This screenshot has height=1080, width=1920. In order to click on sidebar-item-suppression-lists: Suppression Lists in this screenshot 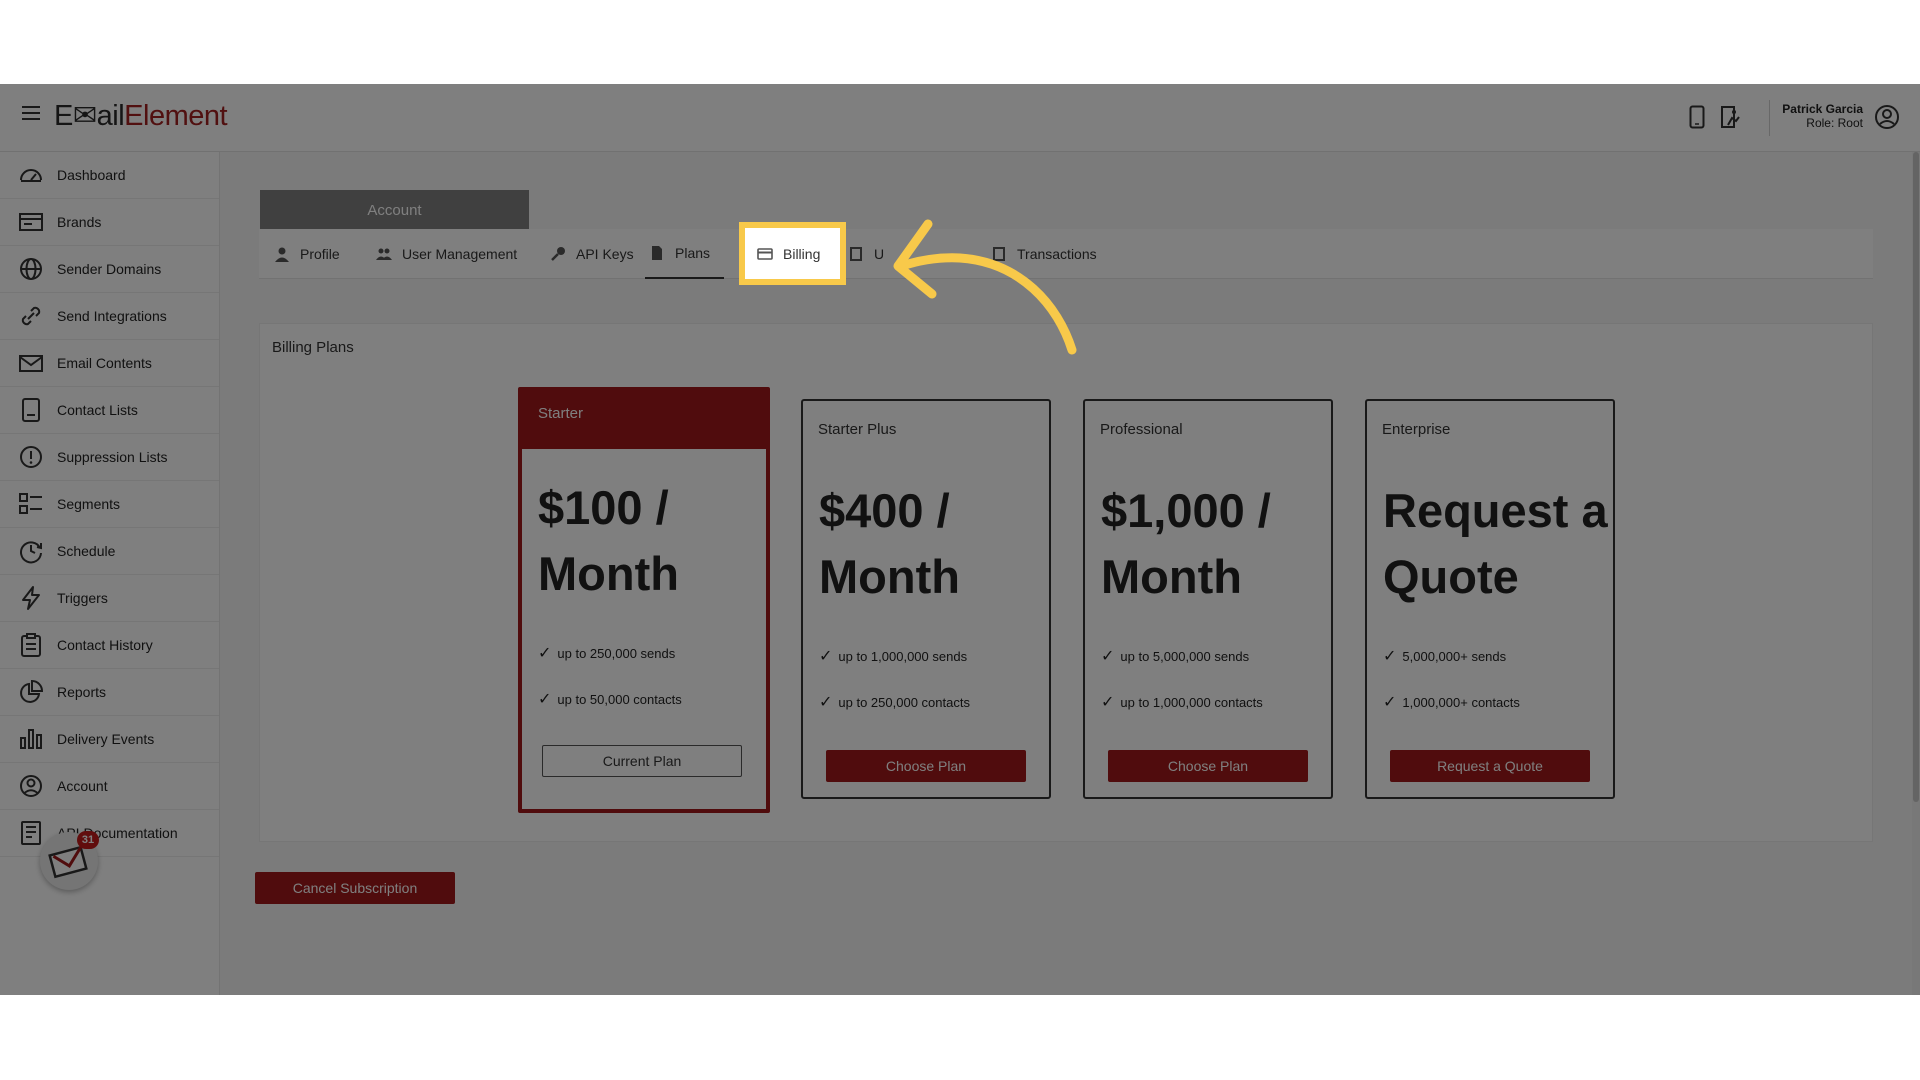, I will do `click(109, 457)`.